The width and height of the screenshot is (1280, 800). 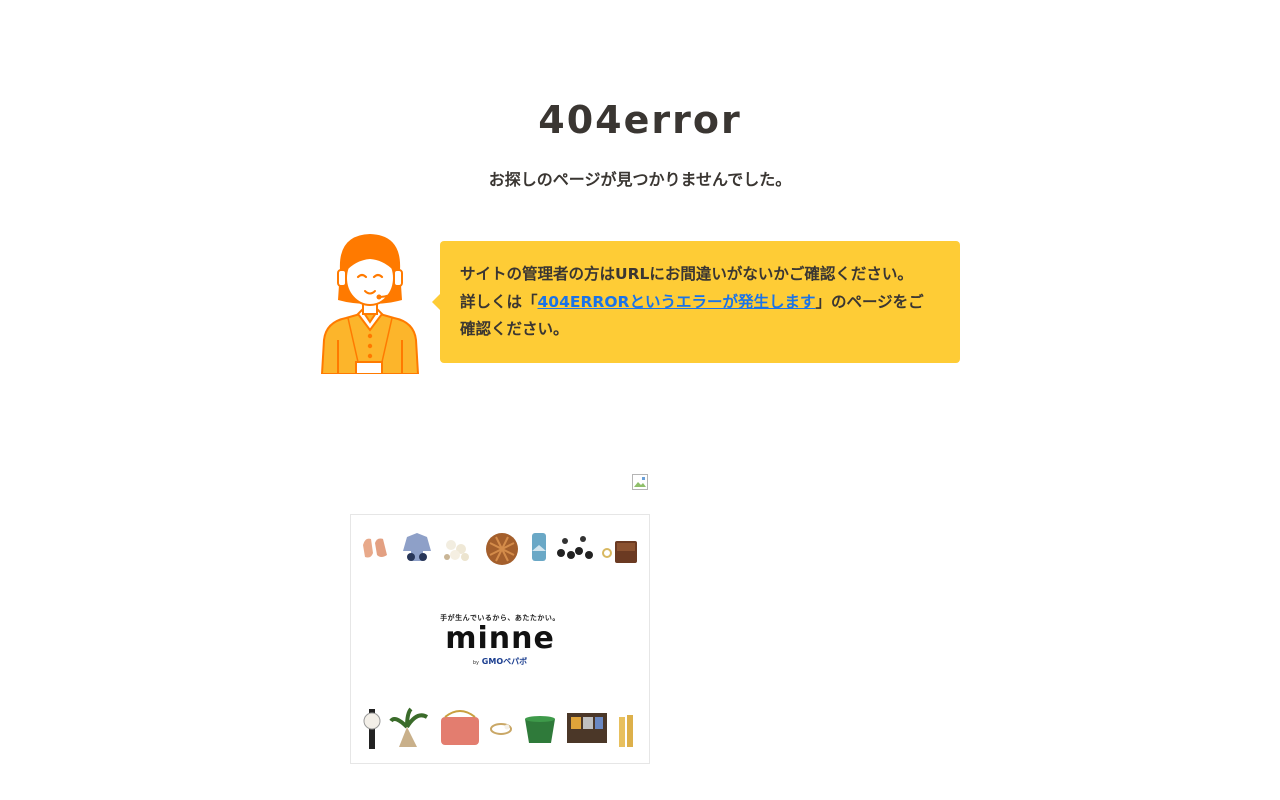 What do you see at coordinates (499, 301) in the screenshot?
I see `message-line-2-prefix: 詳しくは「` at bounding box center [499, 301].